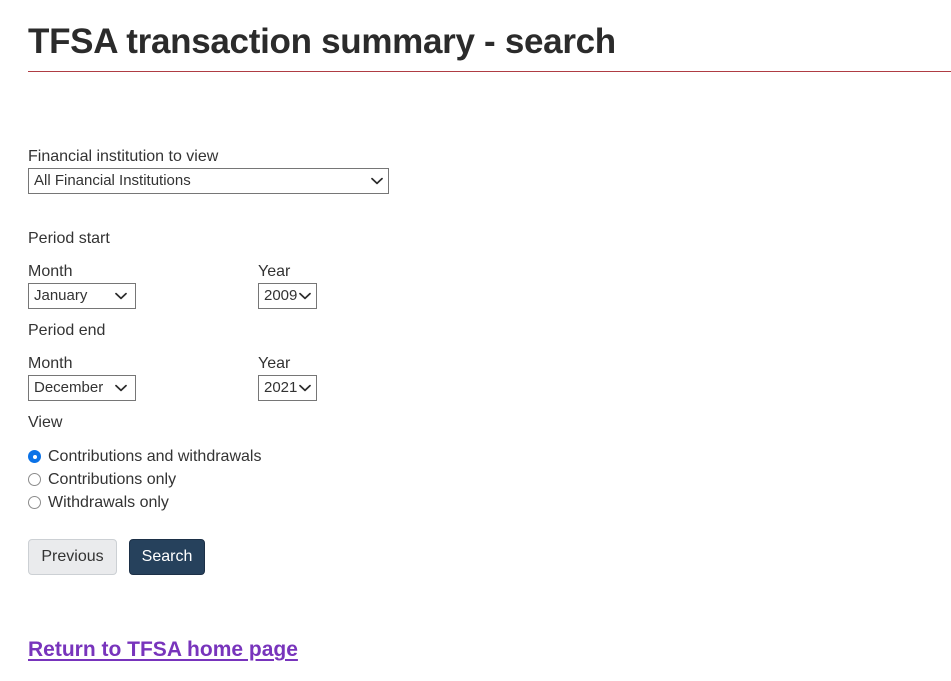  I want to click on radio-label: Contributions and withdrawals, so click(155, 456).